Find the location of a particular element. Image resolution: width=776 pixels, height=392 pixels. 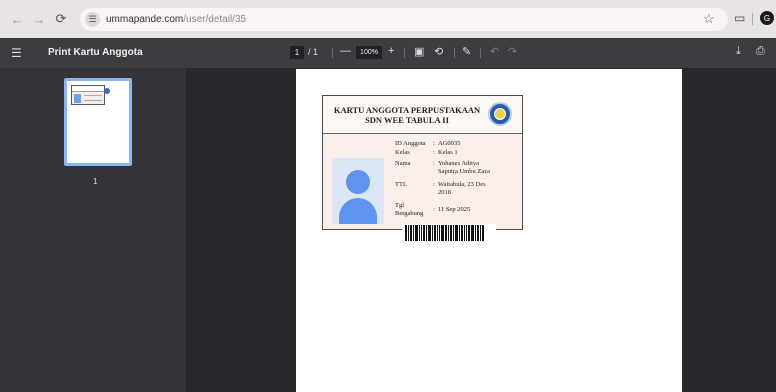

member-photo-placeholder is located at coordinates (358, 191).